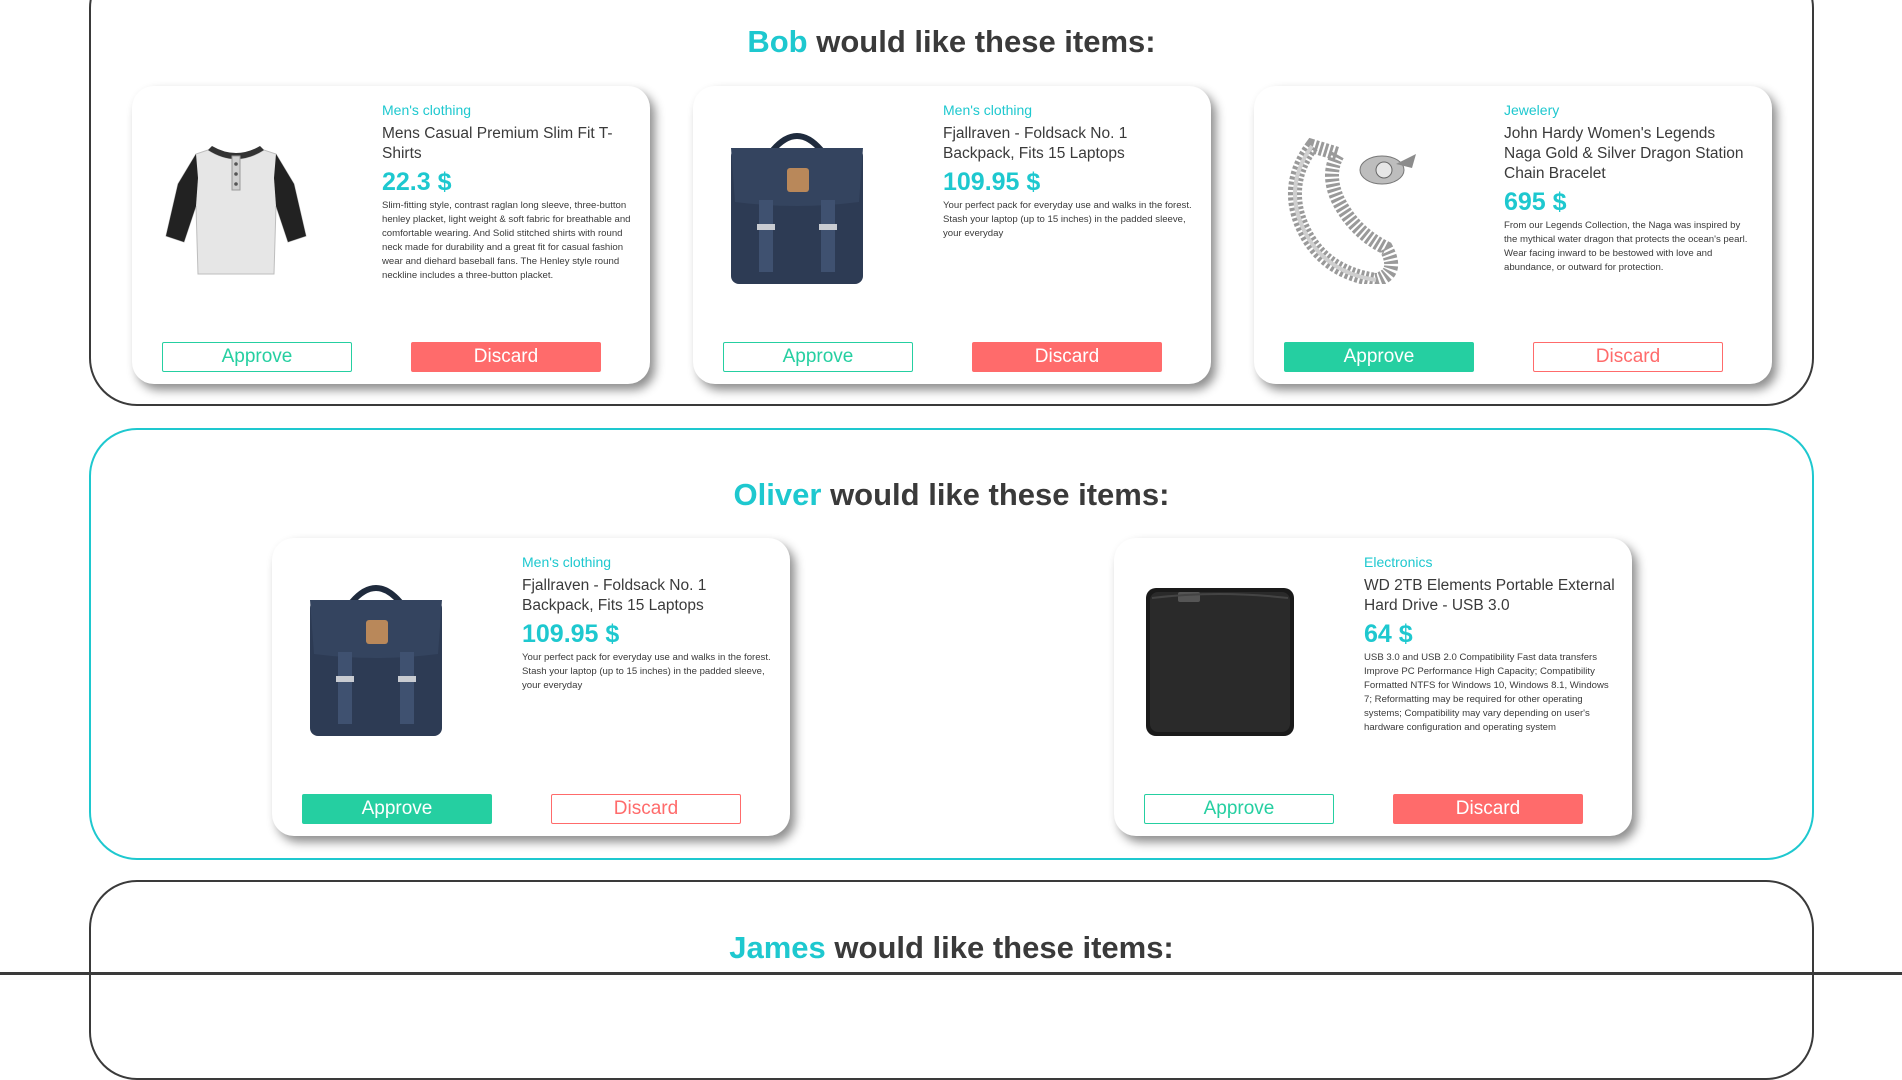  I want to click on group-title: James would like these items:, so click(951, 948).